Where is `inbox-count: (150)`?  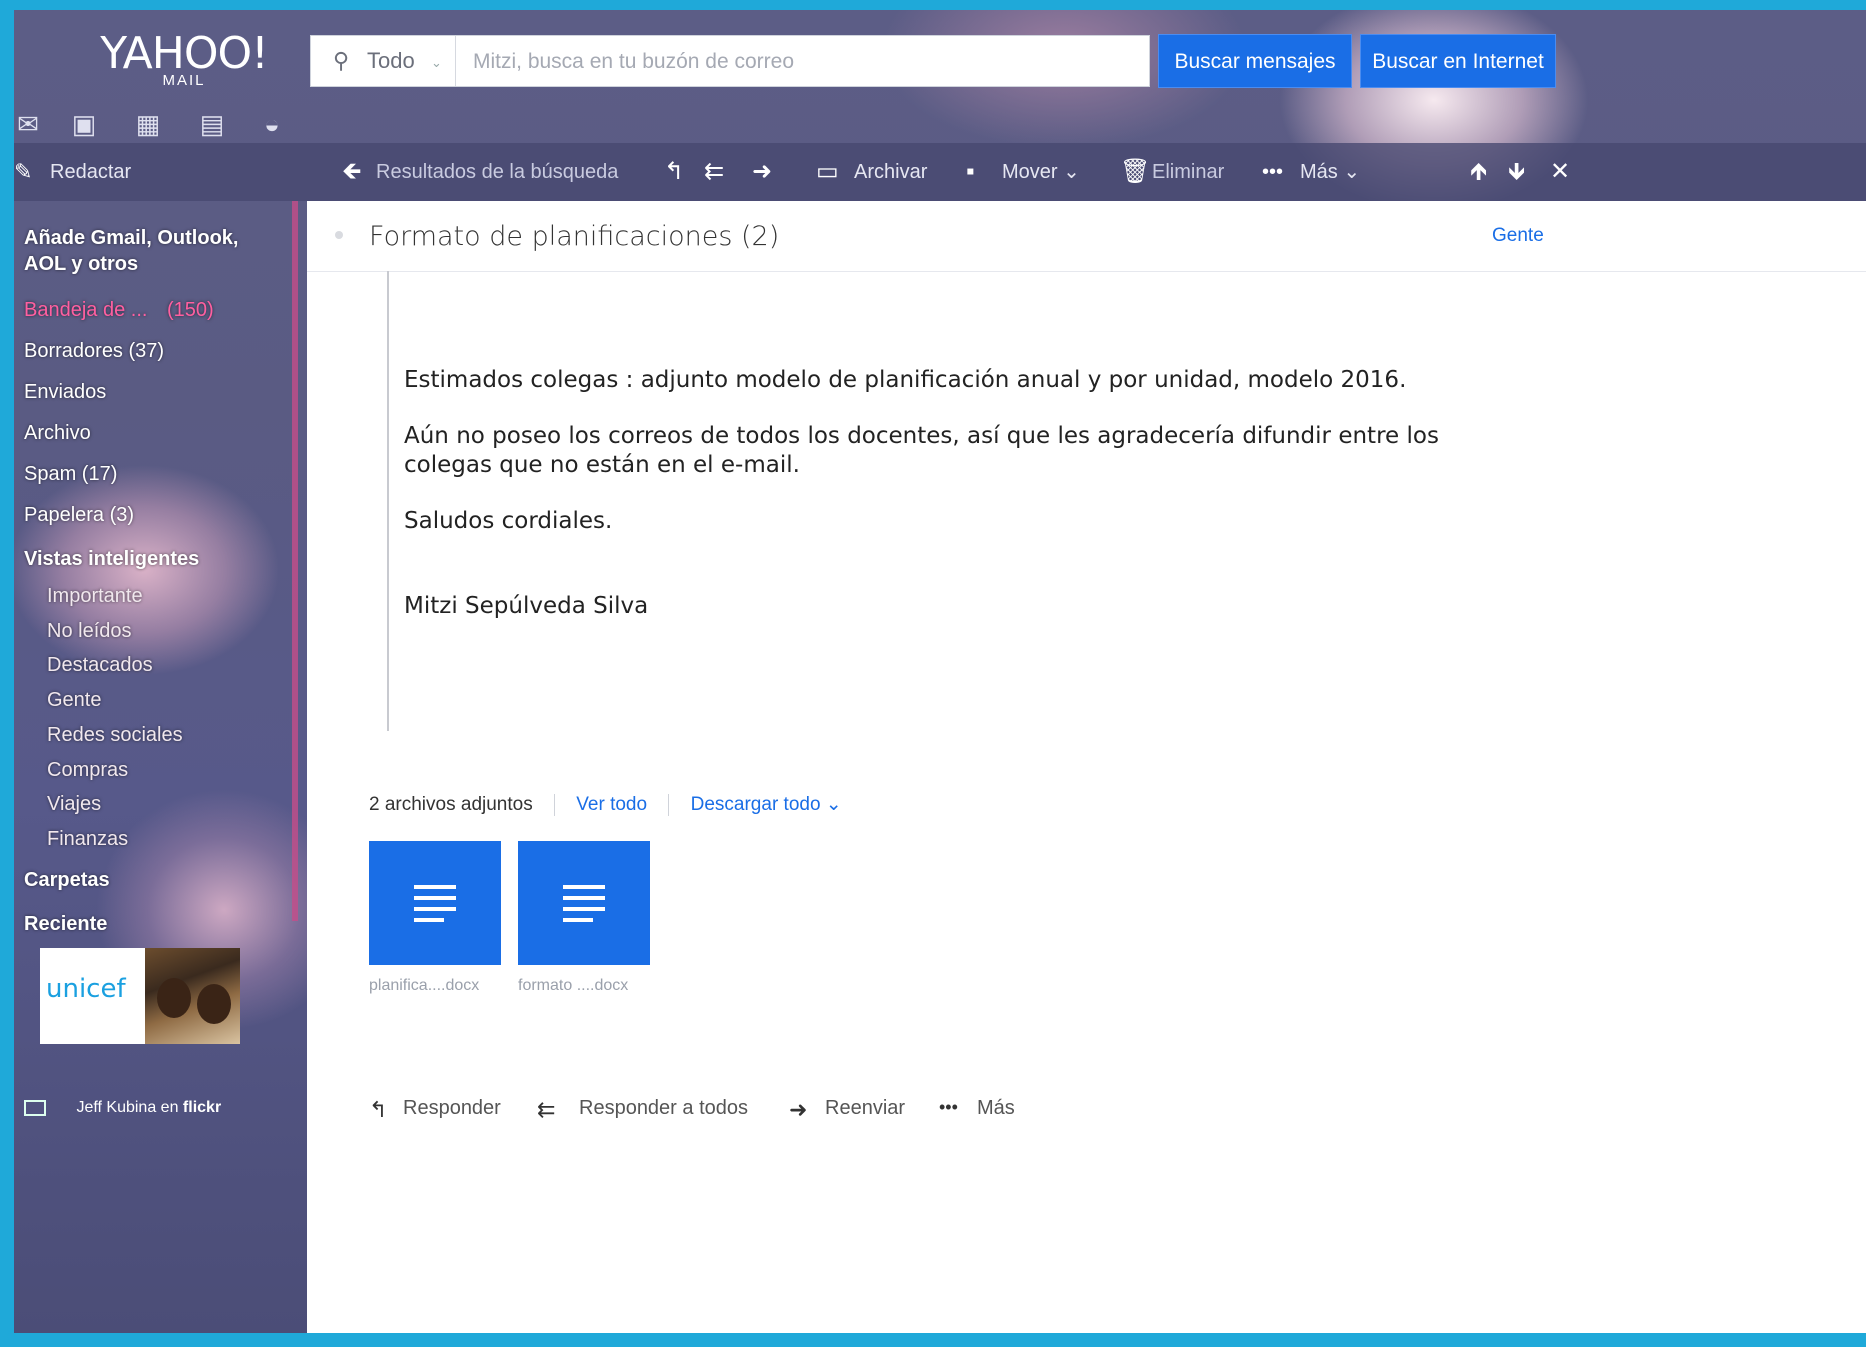
inbox-count: (150) is located at coordinates (190, 310).